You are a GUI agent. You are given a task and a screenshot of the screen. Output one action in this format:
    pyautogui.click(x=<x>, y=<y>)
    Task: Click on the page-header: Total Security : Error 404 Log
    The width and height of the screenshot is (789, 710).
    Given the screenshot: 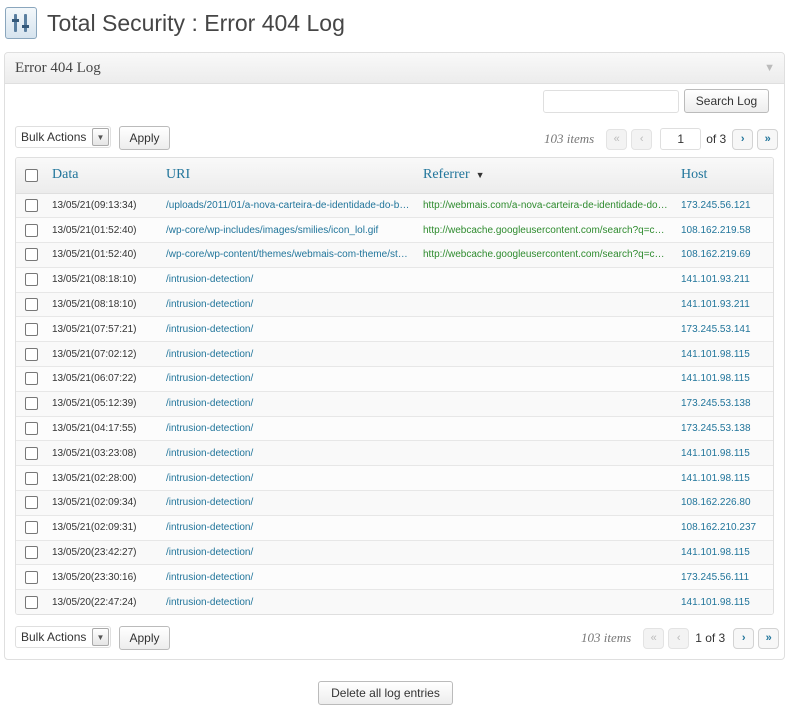 What is the action you would take?
    pyautogui.click(x=175, y=23)
    